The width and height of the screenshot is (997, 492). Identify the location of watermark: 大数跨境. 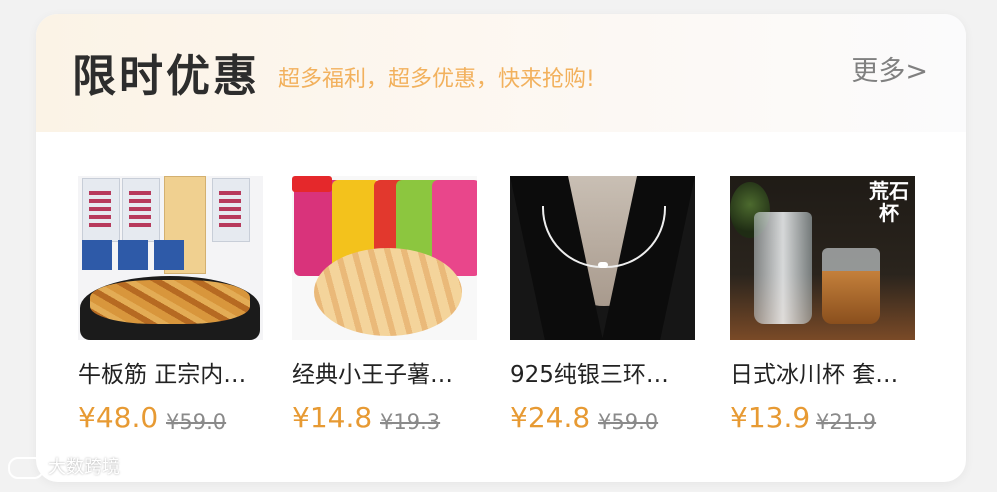
(64, 468).